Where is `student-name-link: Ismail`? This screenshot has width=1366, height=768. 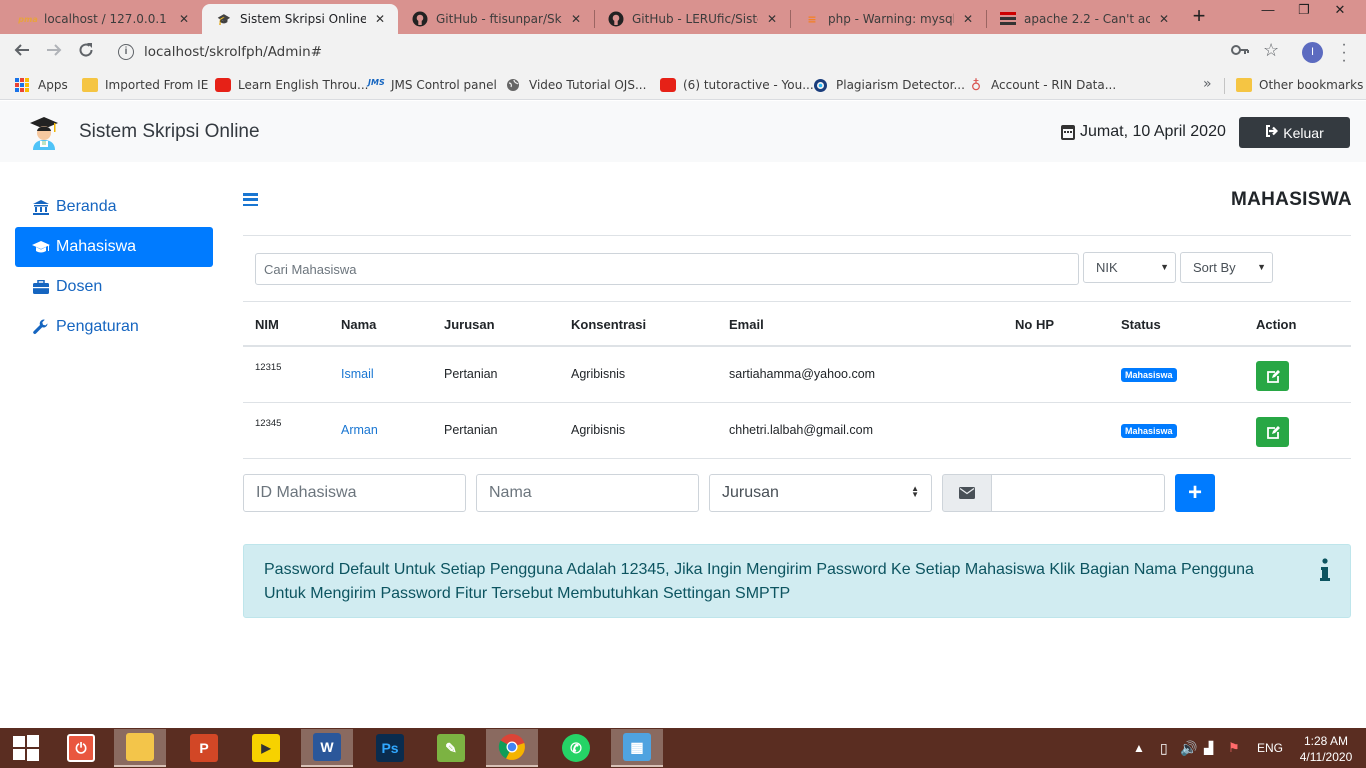 student-name-link: Ismail is located at coordinates (357, 374).